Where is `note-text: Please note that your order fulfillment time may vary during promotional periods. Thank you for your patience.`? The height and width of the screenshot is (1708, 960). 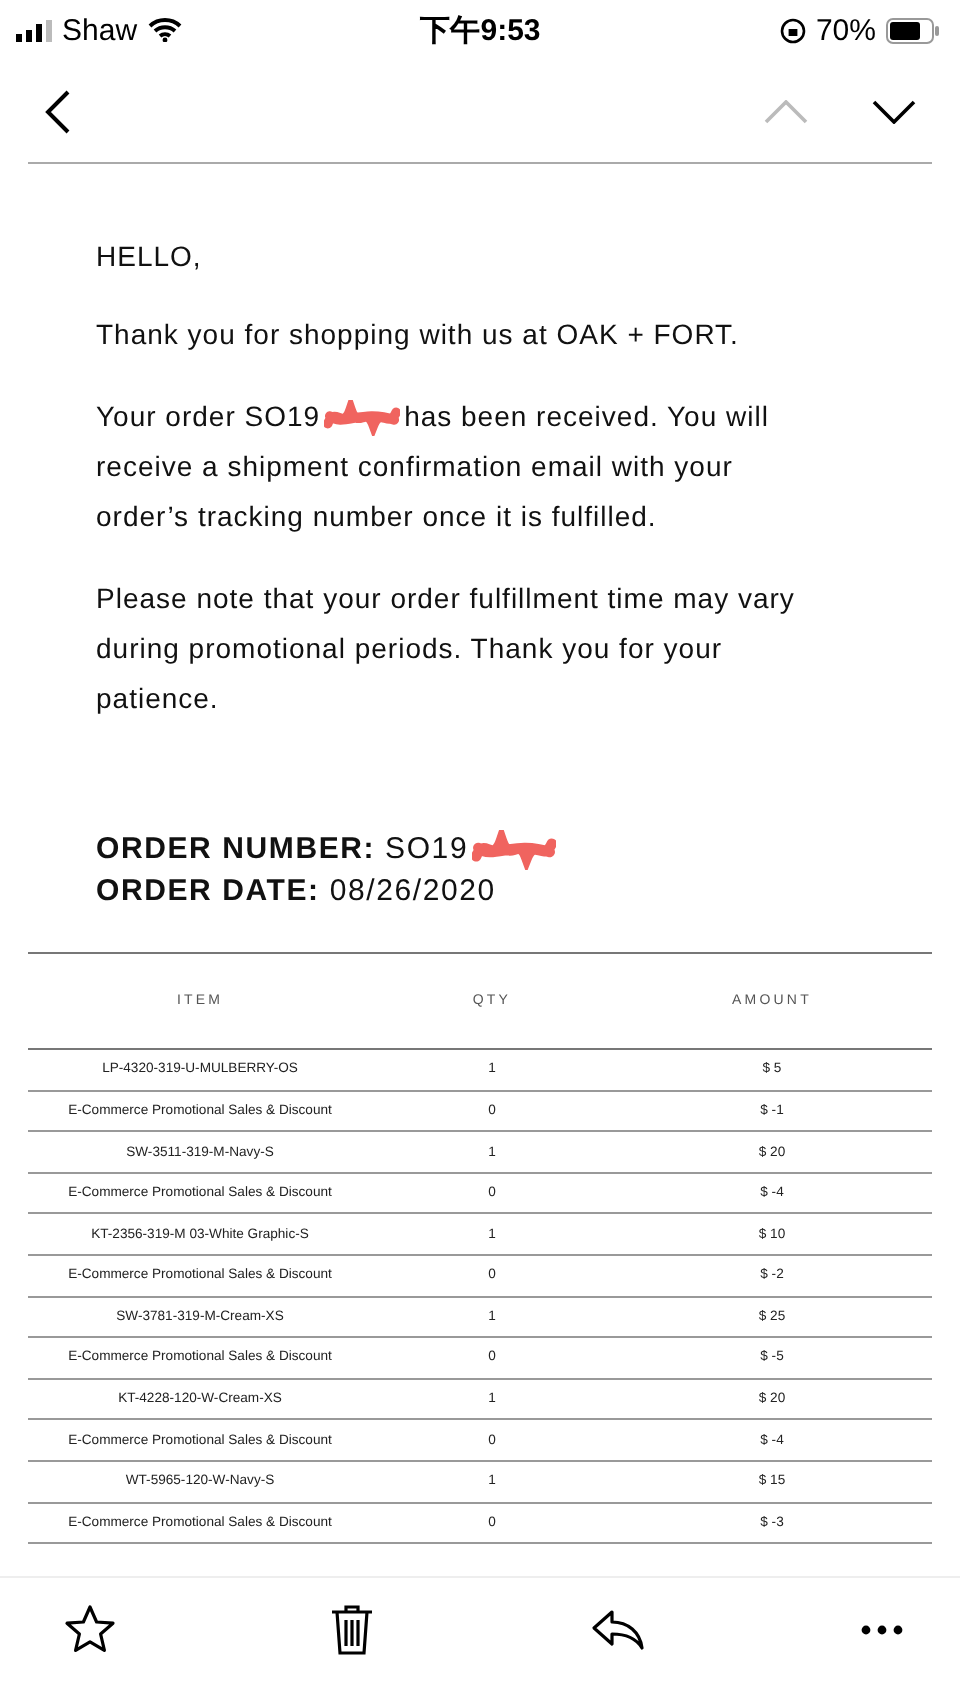
note-text: Please note that your order fulfillment time may vary during promotional periods. Thank you for your patience. is located at coordinates (446, 649).